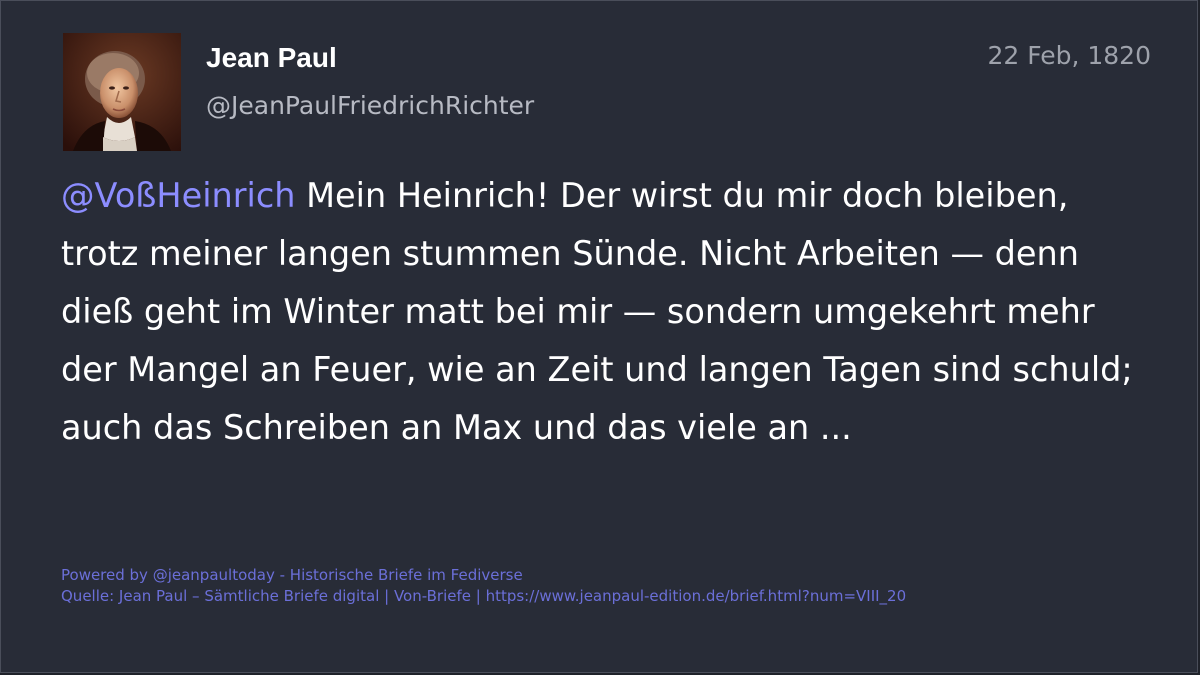  I want to click on portrait-icon, so click(122, 92).